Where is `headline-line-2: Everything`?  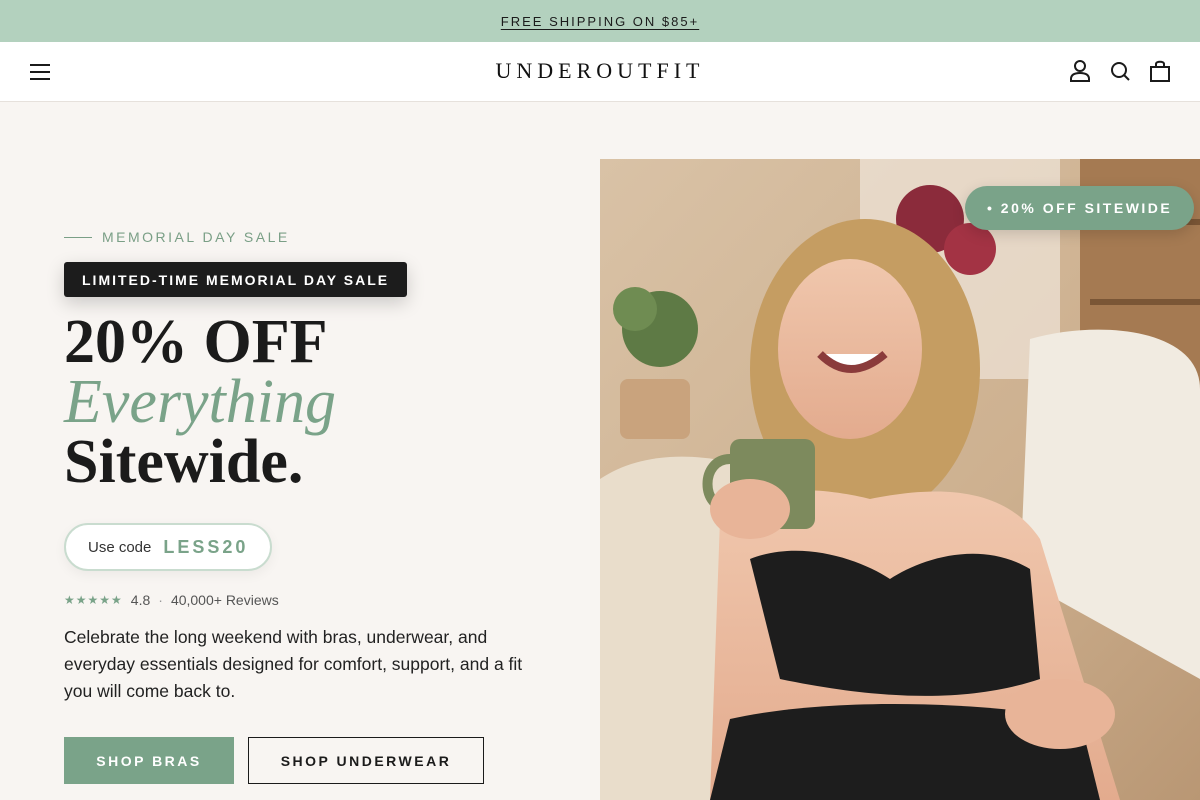 headline-line-2: Everything is located at coordinates (200, 402).